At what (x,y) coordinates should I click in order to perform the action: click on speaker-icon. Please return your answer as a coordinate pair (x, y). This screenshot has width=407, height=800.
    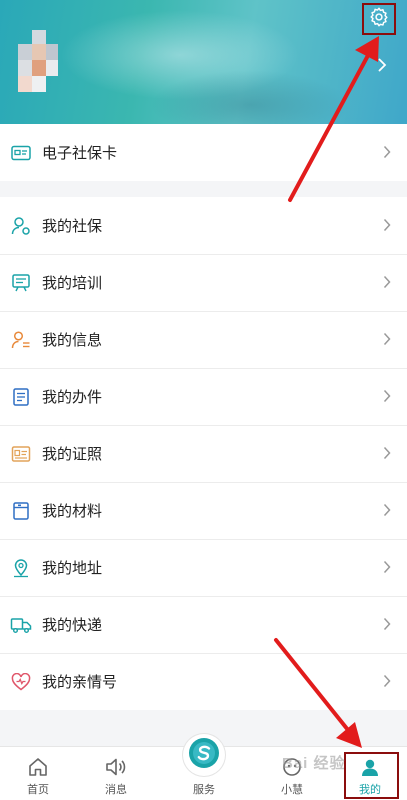
    Looking at the image, I should click on (116, 767).